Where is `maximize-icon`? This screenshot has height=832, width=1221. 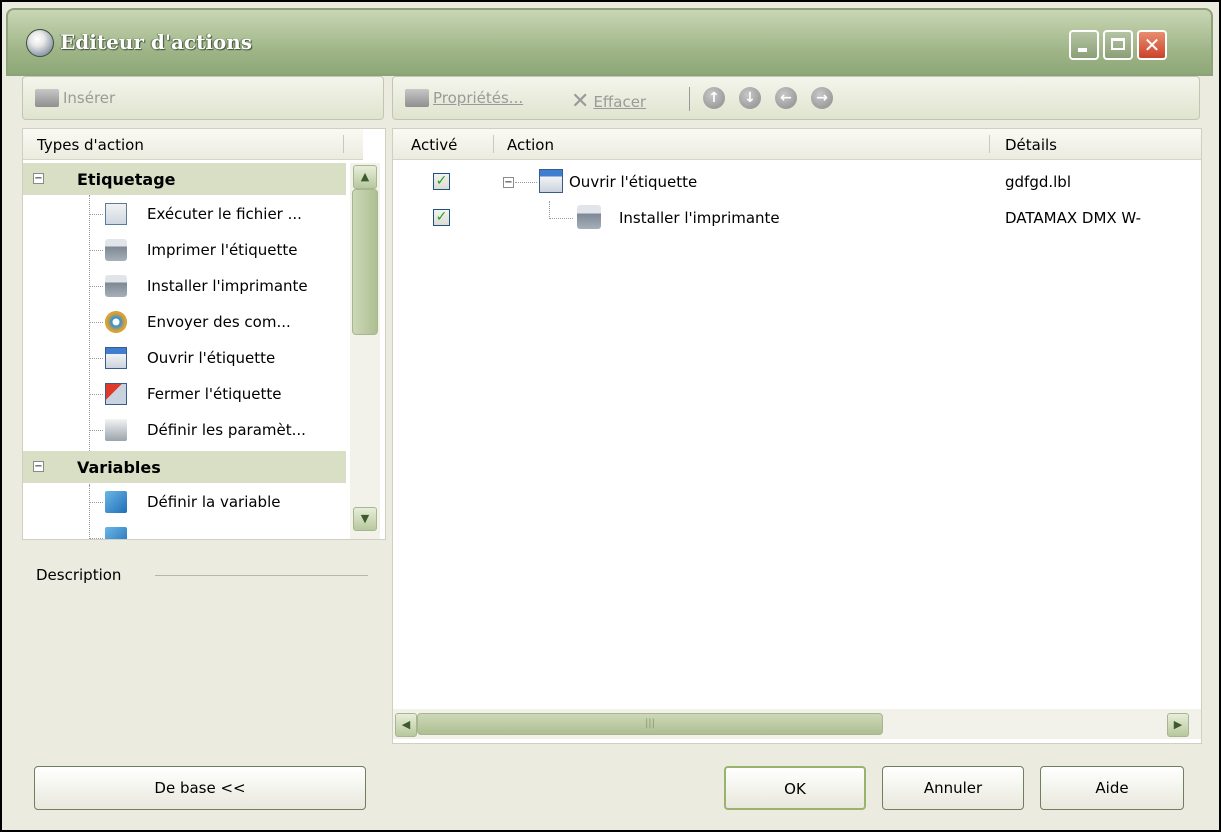
maximize-icon is located at coordinates (1118, 44).